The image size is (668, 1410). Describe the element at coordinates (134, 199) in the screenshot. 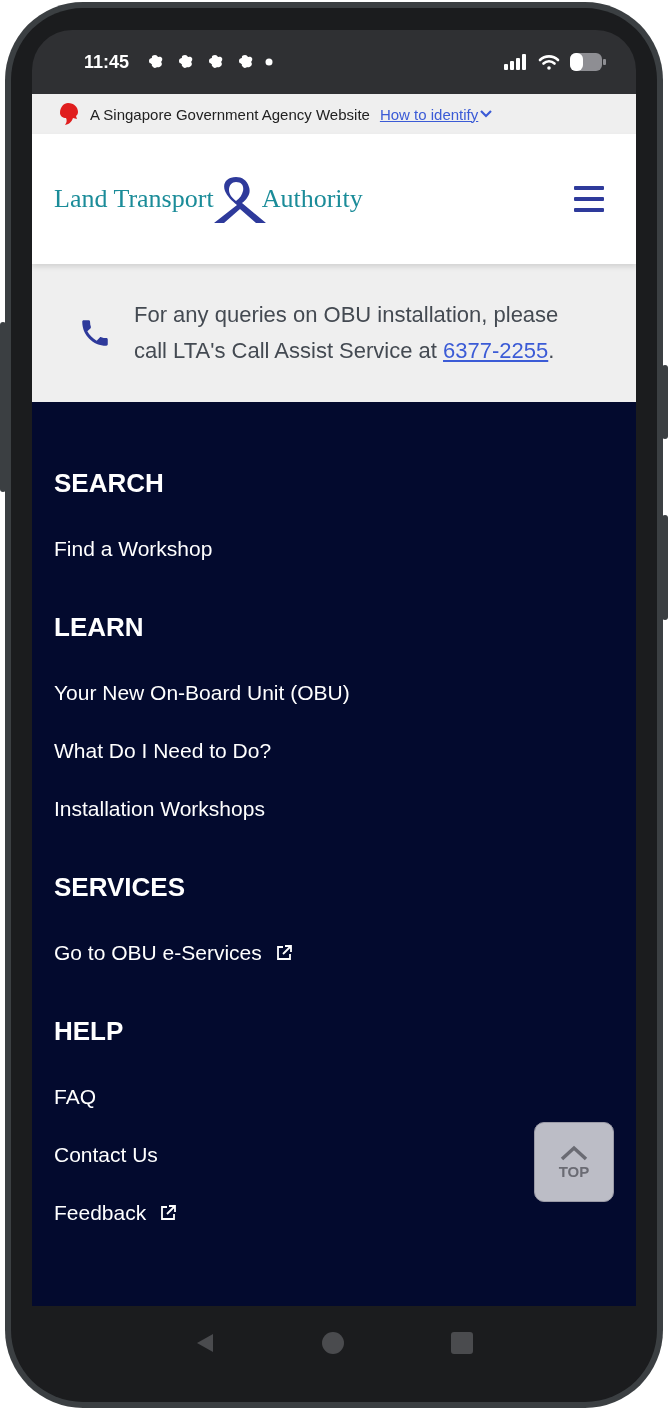

I see `logo-text: Land Transport` at that location.